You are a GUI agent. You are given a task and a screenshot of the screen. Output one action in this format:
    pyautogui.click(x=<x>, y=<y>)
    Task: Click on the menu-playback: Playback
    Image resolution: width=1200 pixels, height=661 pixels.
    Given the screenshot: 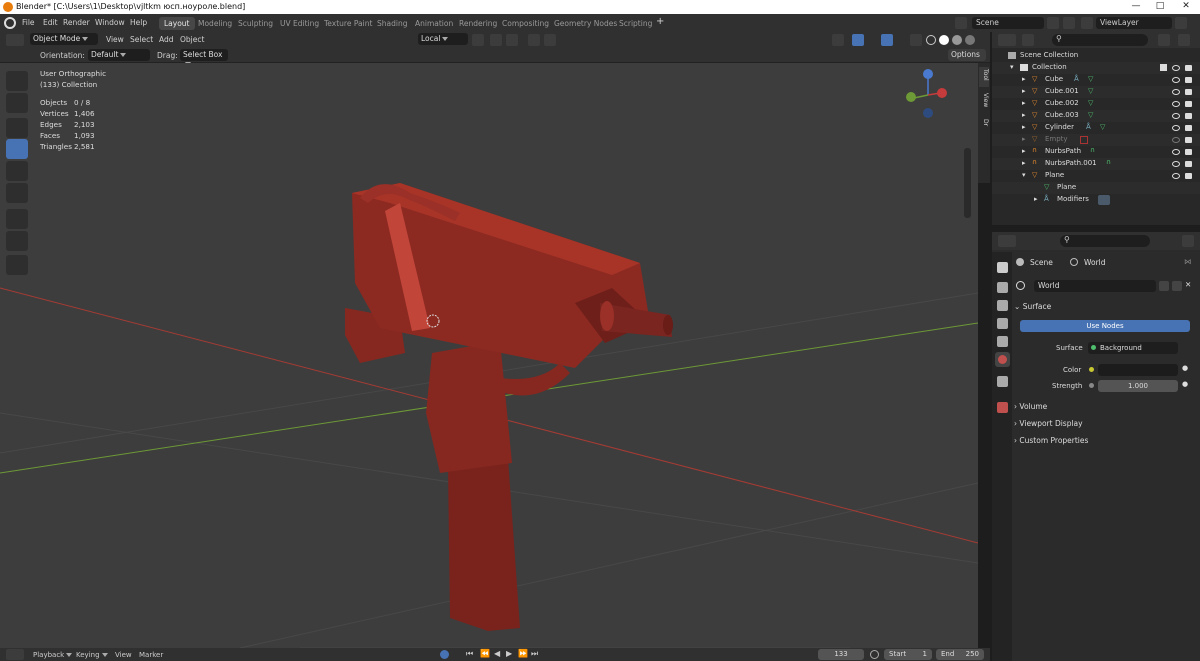 What is the action you would take?
    pyautogui.click(x=53, y=655)
    